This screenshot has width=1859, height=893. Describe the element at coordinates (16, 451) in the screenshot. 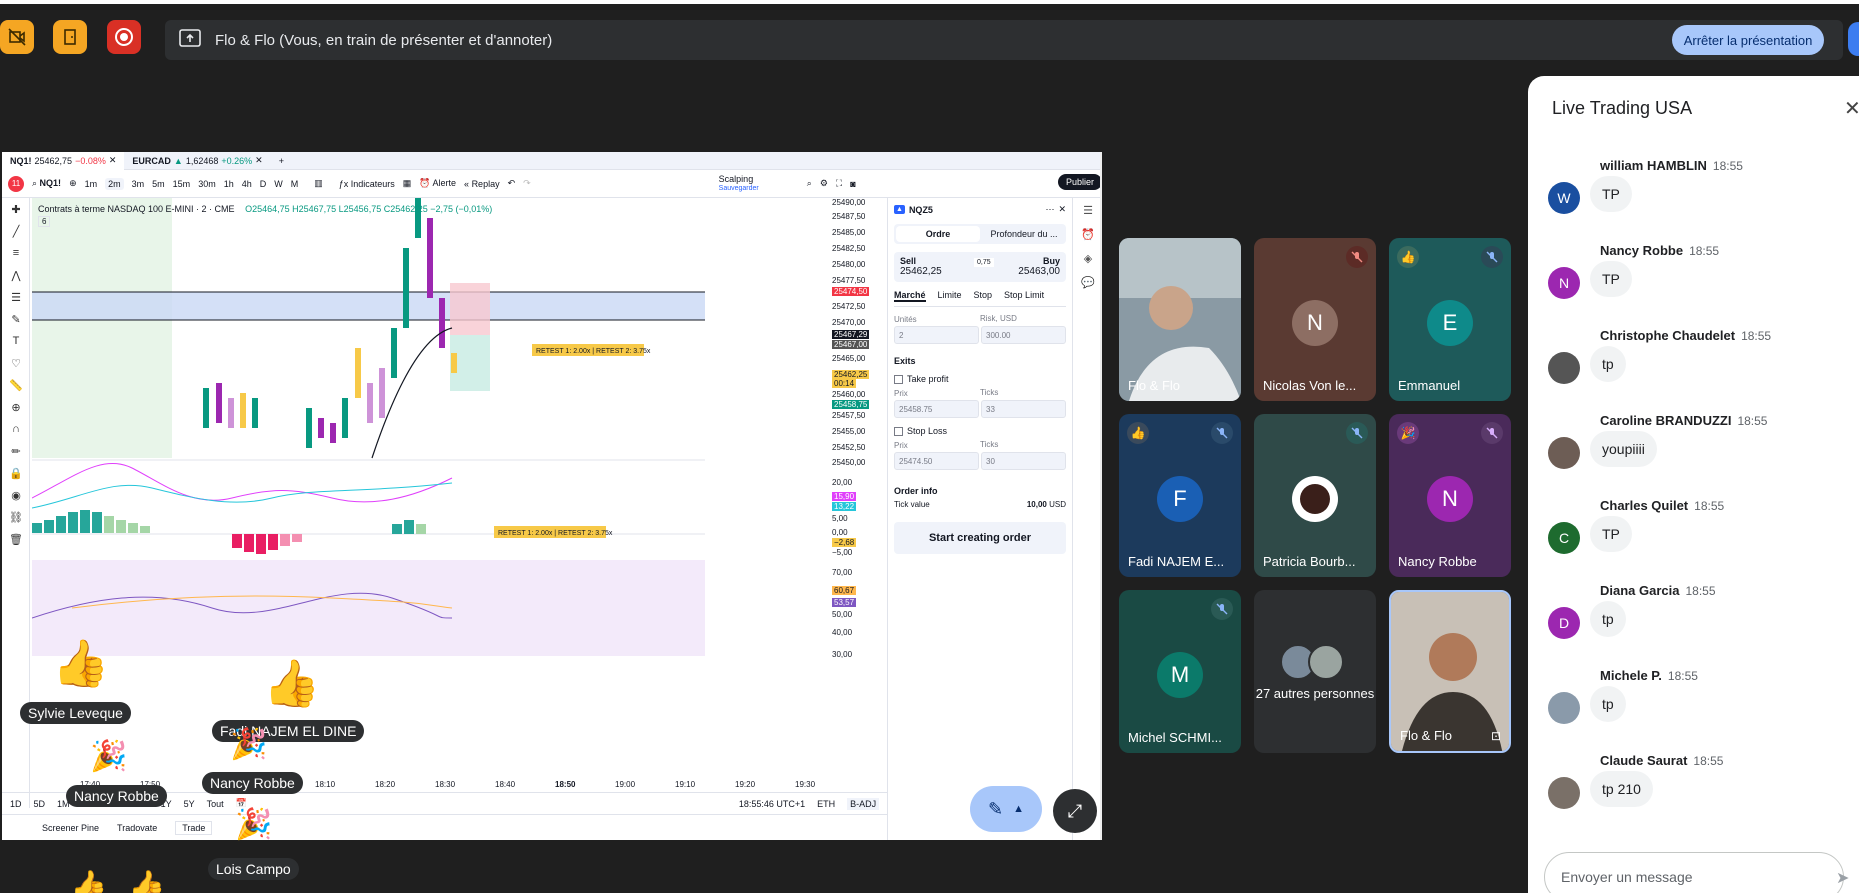

I see `pencil-icon: ✏` at that location.